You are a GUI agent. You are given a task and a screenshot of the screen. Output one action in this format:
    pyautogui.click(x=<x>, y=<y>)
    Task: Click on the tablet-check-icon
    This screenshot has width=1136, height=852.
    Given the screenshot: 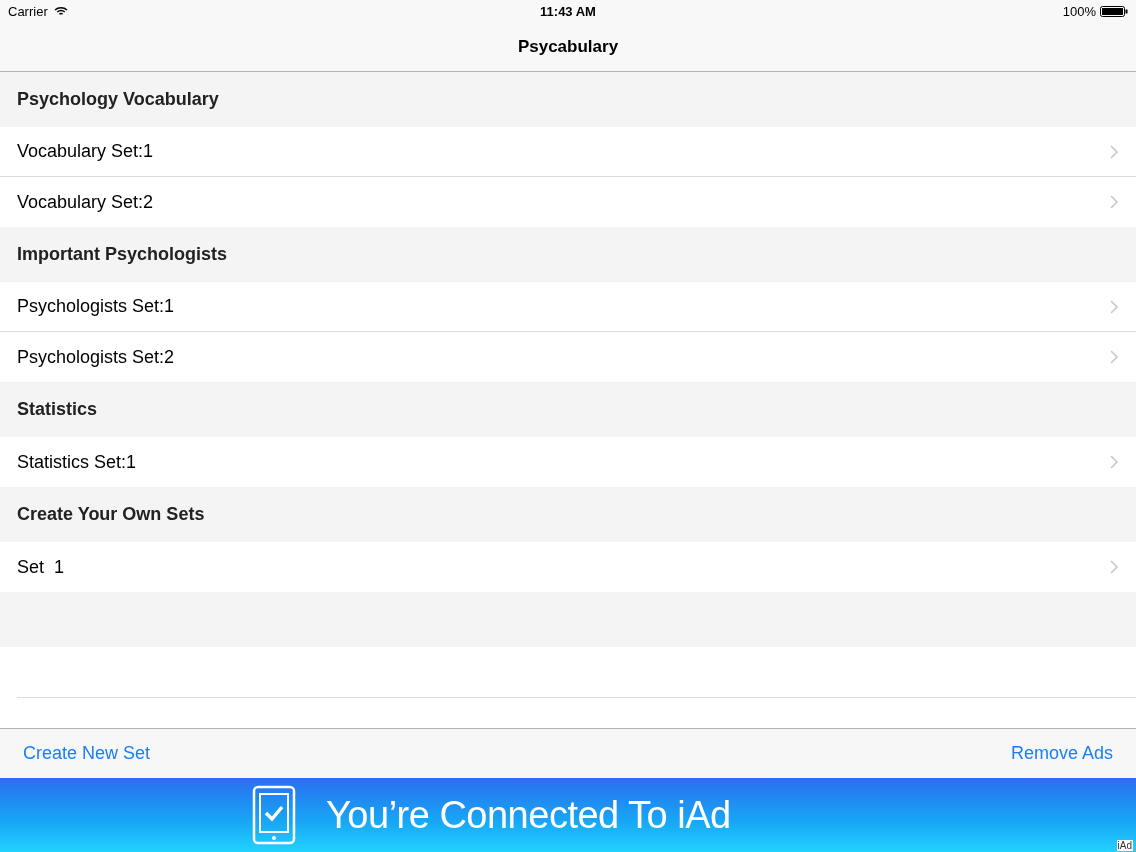 What is the action you would take?
    pyautogui.click(x=274, y=815)
    